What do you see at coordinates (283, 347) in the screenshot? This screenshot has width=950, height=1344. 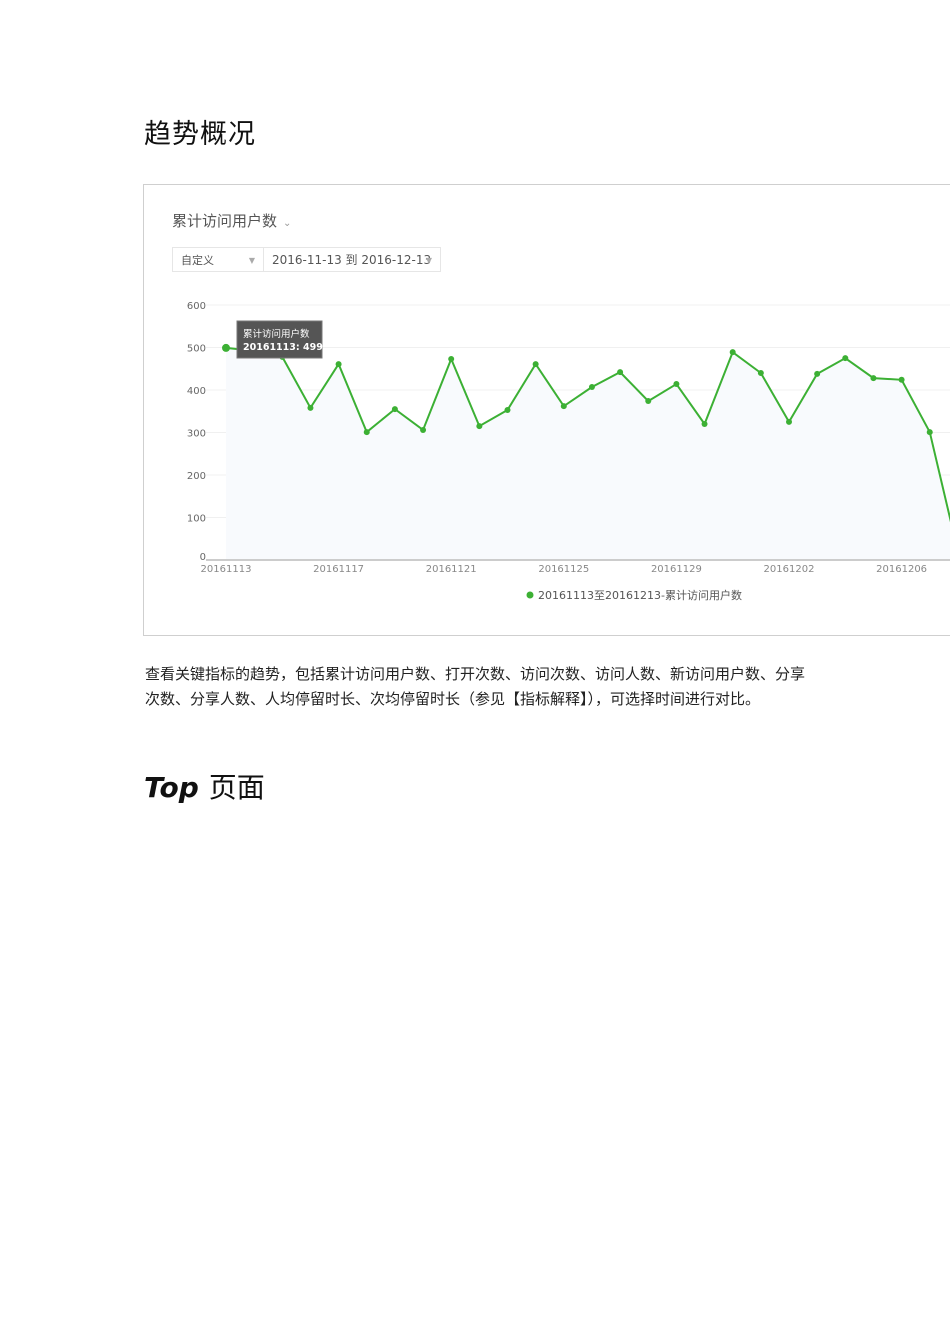 I see `tooltip-value: 20161113: 499` at bounding box center [283, 347].